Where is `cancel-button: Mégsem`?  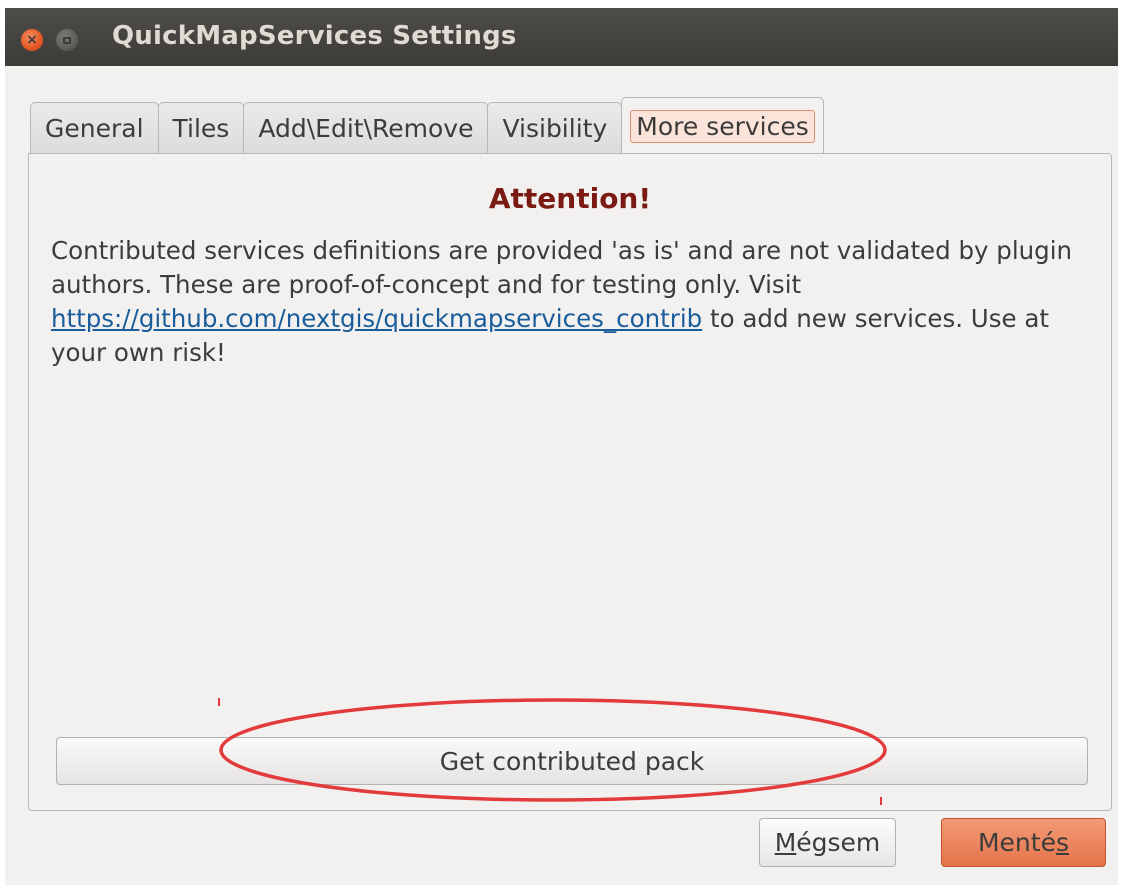
cancel-button: Mégsem is located at coordinates (827, 842).